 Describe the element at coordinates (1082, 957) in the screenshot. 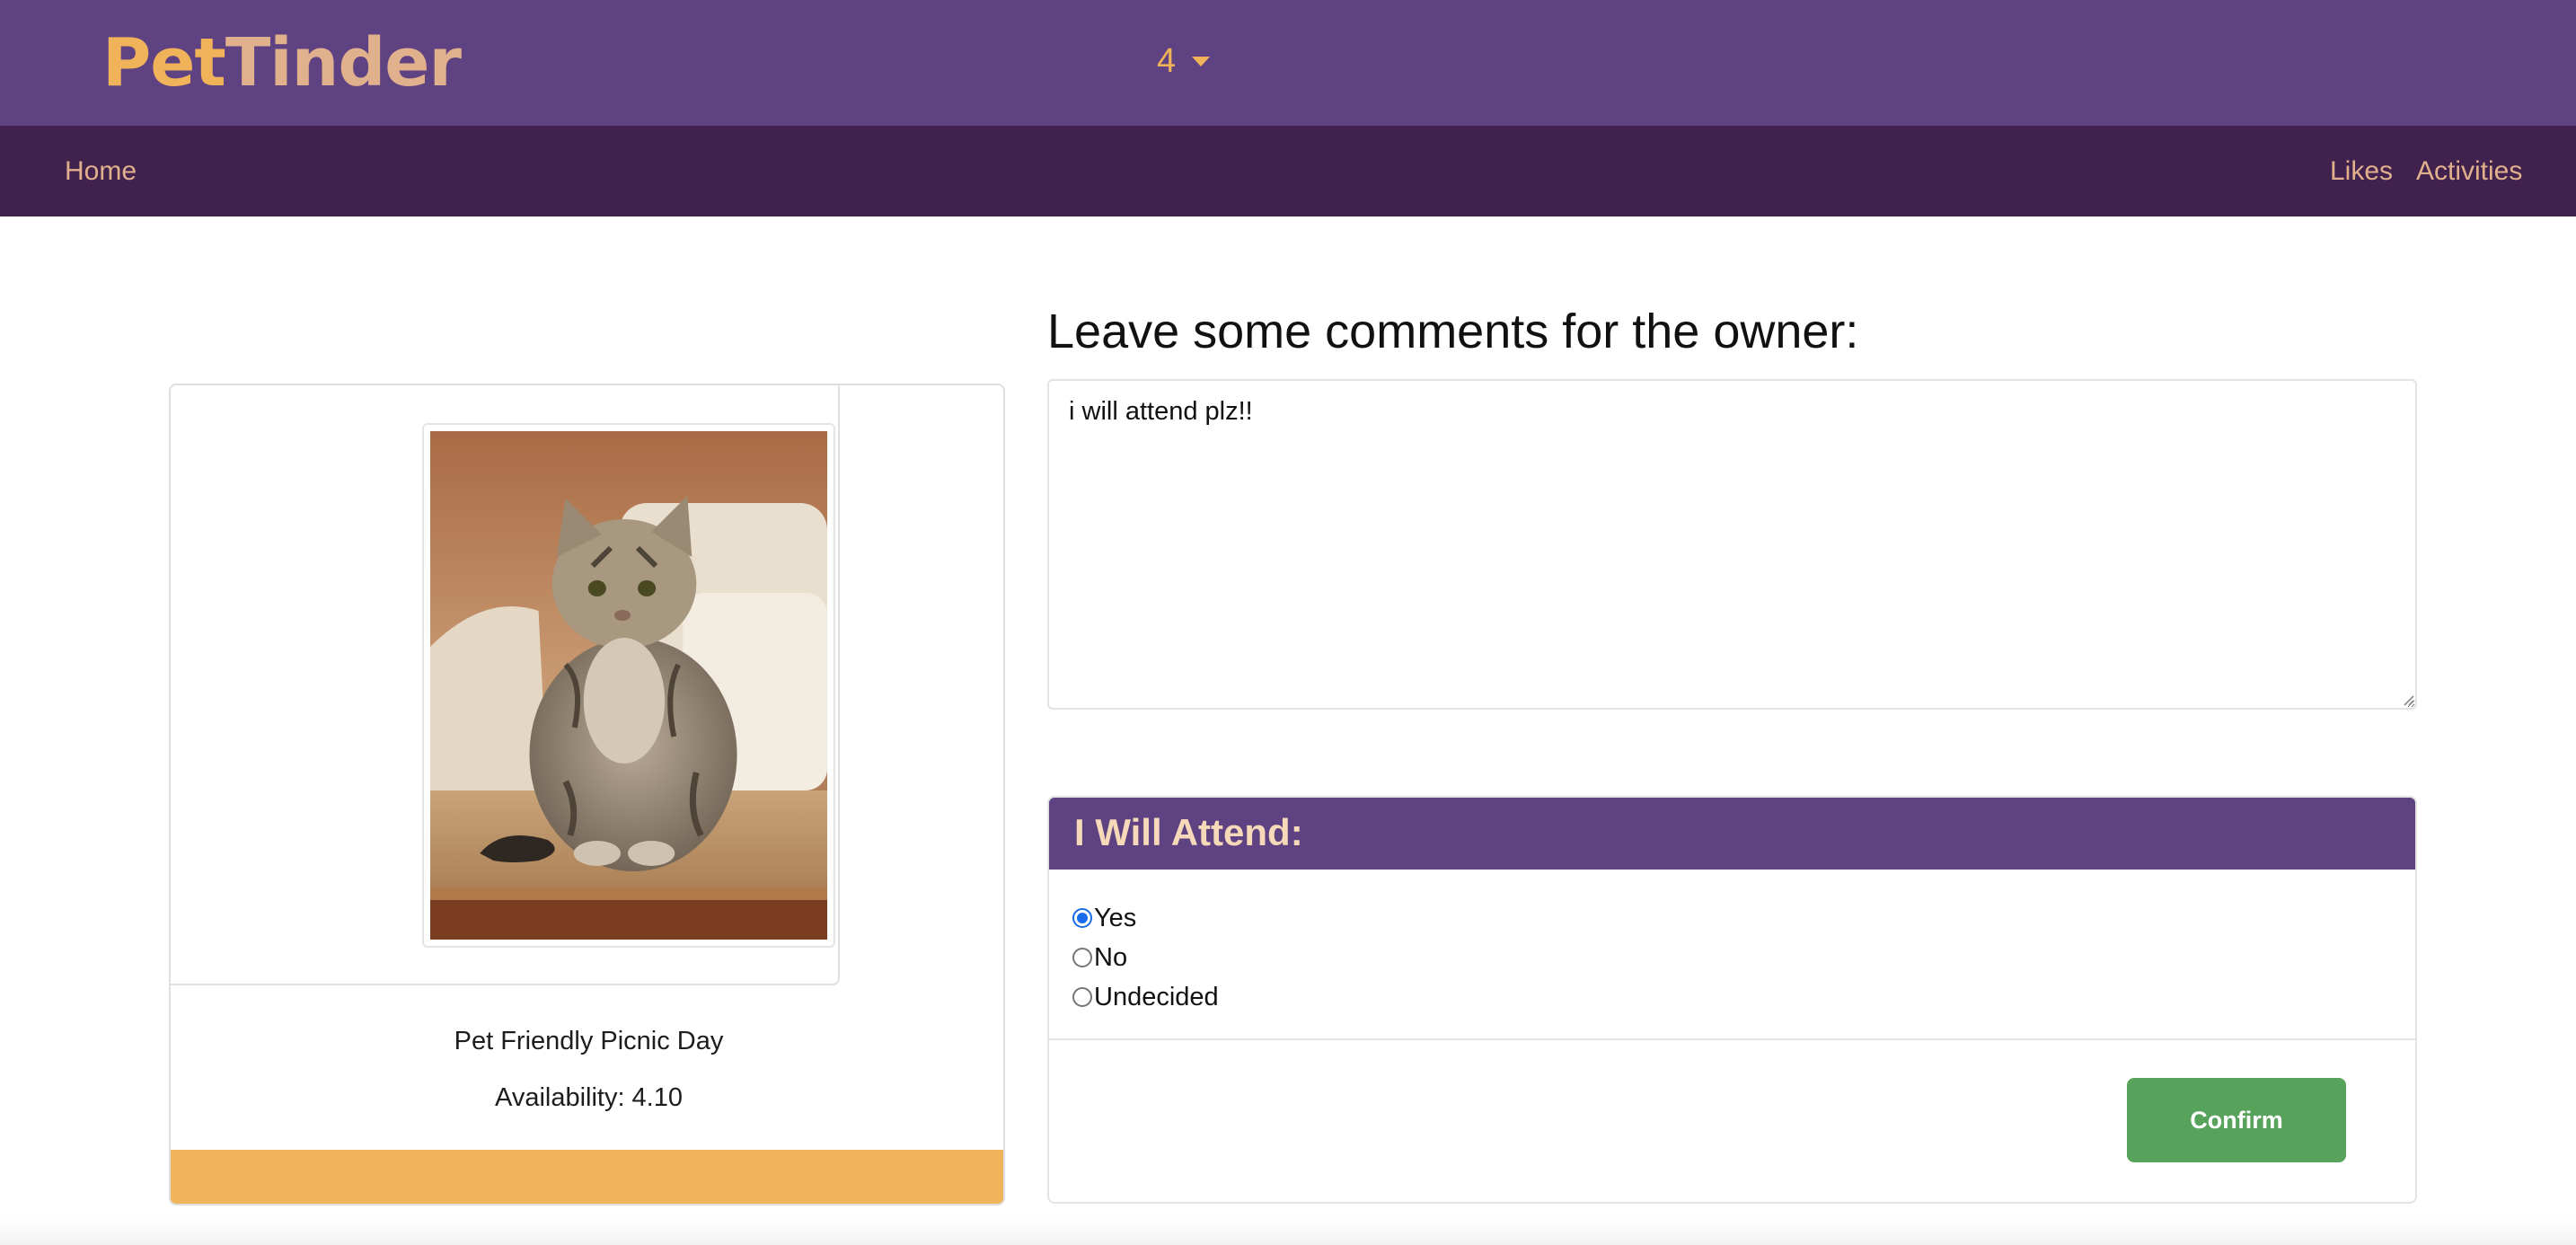

I see `radio-no` at that location.